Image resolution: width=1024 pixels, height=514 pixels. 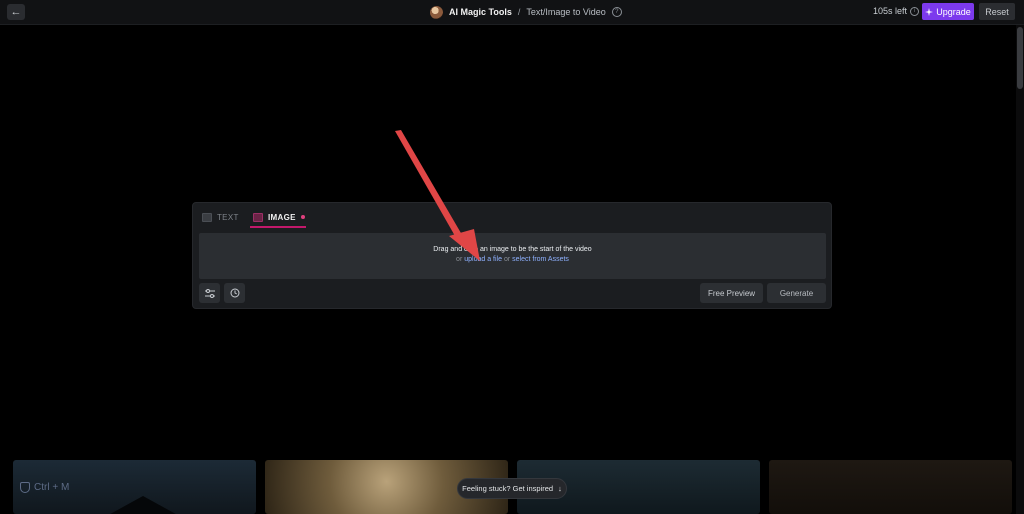 I want to click on tab-image: IMAGE, so click(x=279, y=217).